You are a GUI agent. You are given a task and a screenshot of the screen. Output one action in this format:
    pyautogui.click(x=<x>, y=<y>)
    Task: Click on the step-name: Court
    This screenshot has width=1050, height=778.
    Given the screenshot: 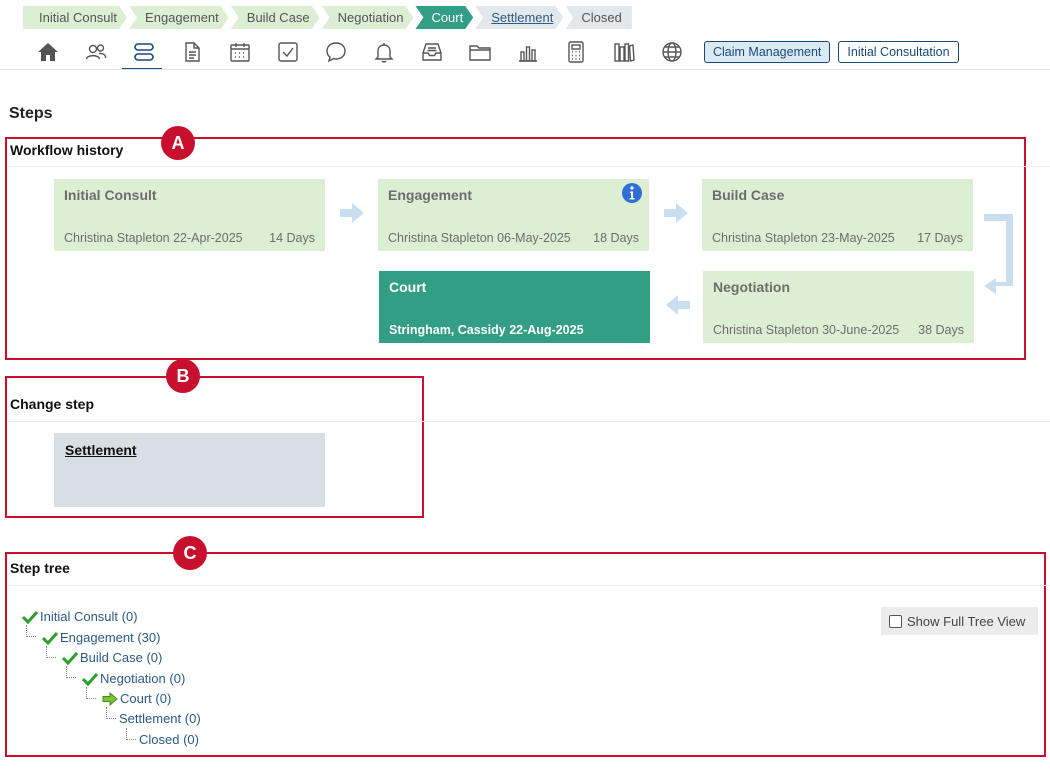 What is the action you would take?
    pyautogui.click(x=408, y=287)
    